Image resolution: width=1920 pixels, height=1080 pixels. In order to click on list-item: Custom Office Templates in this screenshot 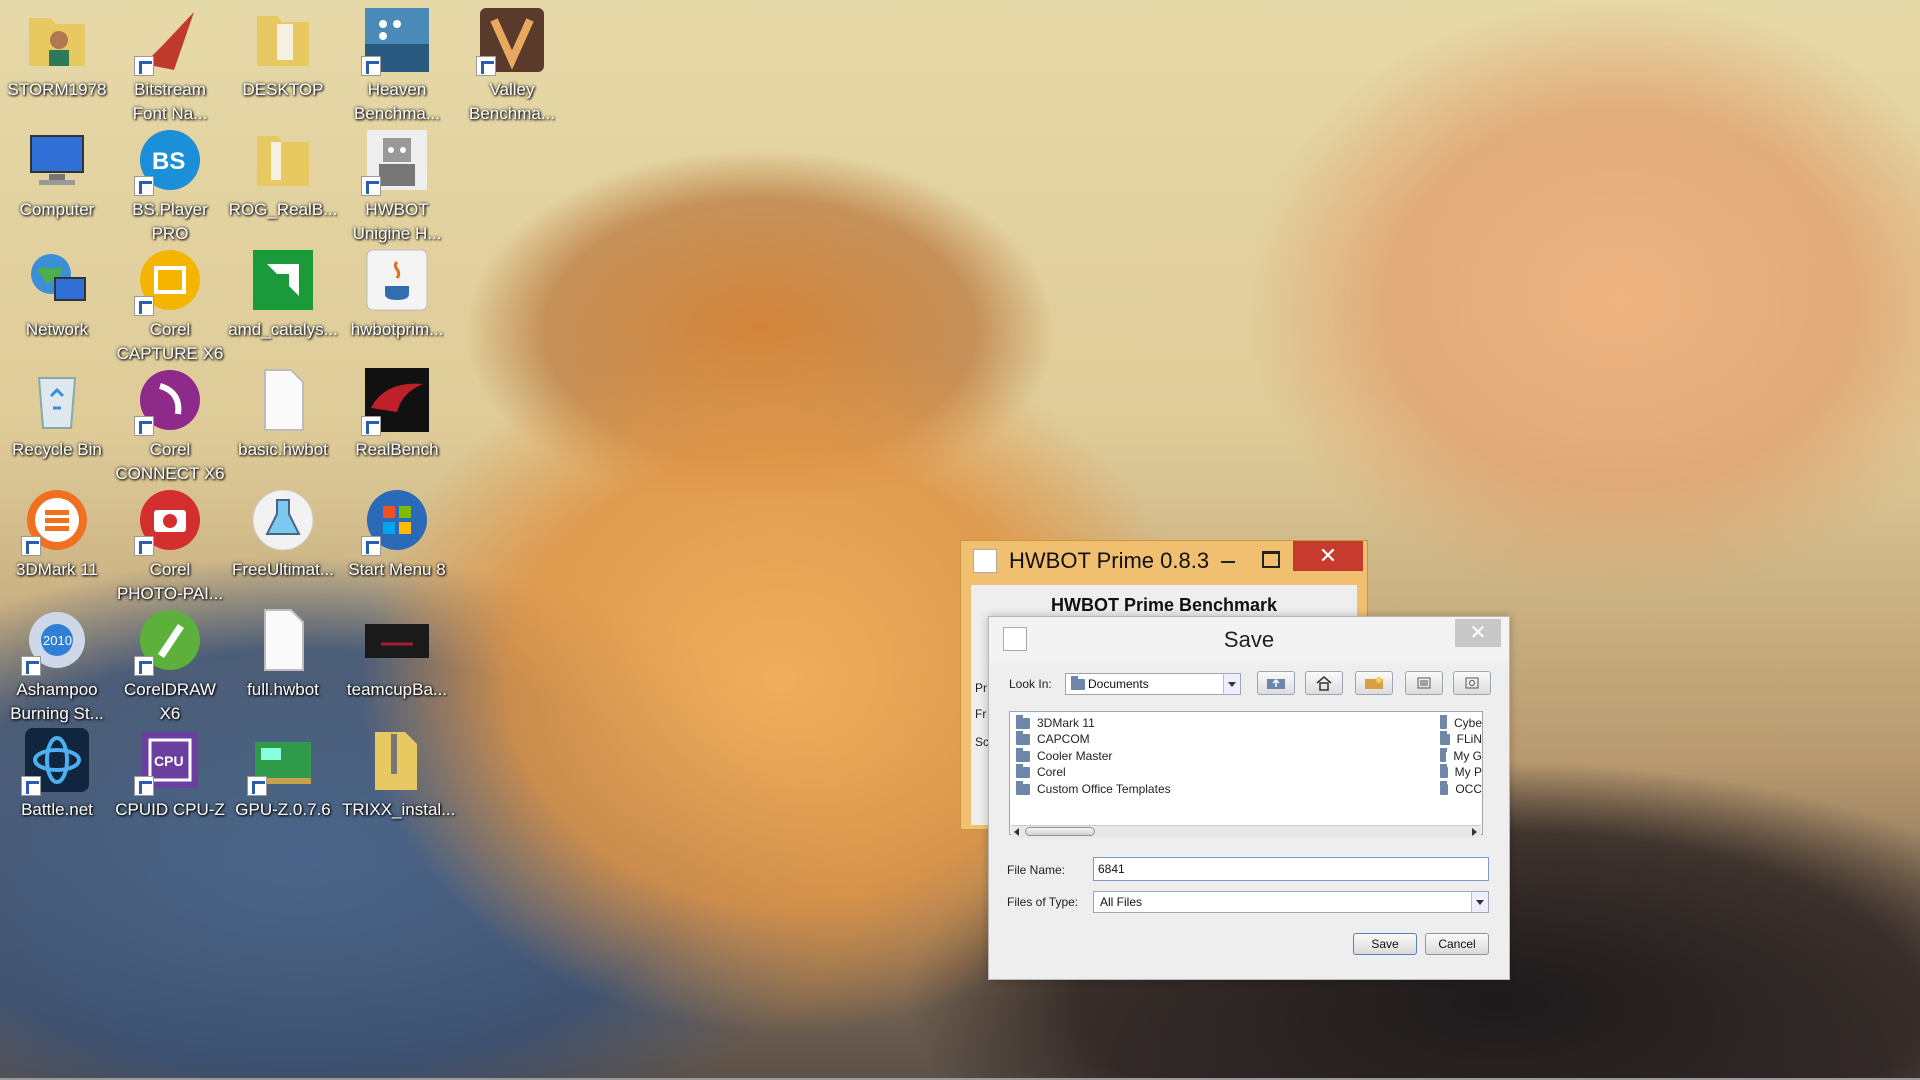, I will do `click(1093, 789)`.